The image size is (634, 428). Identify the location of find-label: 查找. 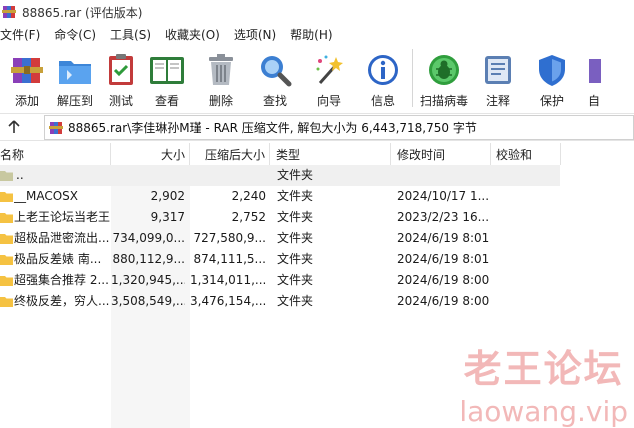
(274, 101).